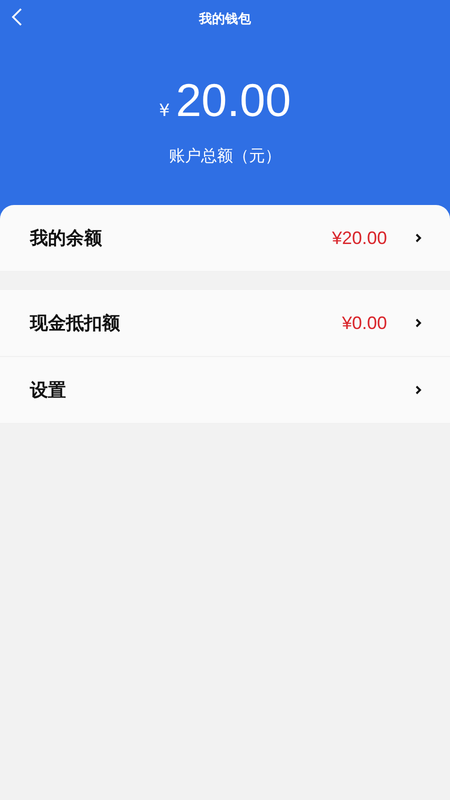 This screenshot has width=450, height=800. What do you see at coordinates (48, 390) in the screenshot?
I see `item-label: 设置` at bounding box center [48, 390].